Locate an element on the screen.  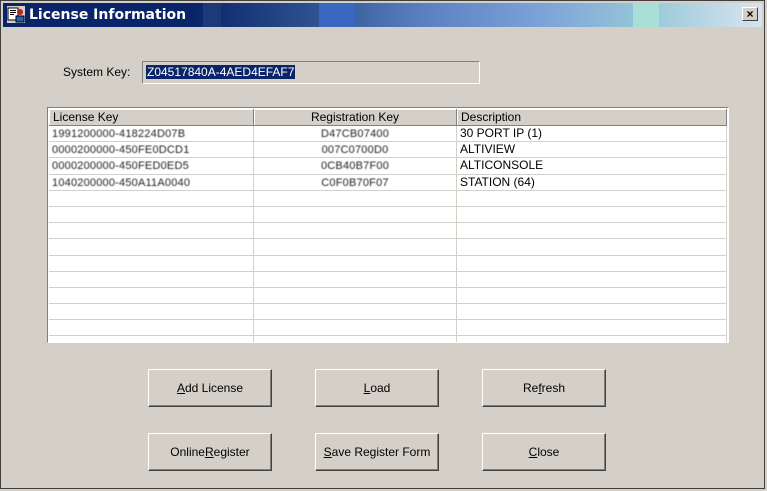
registration-key-cell: D47CB07400 is located at coordinates (355, 134).